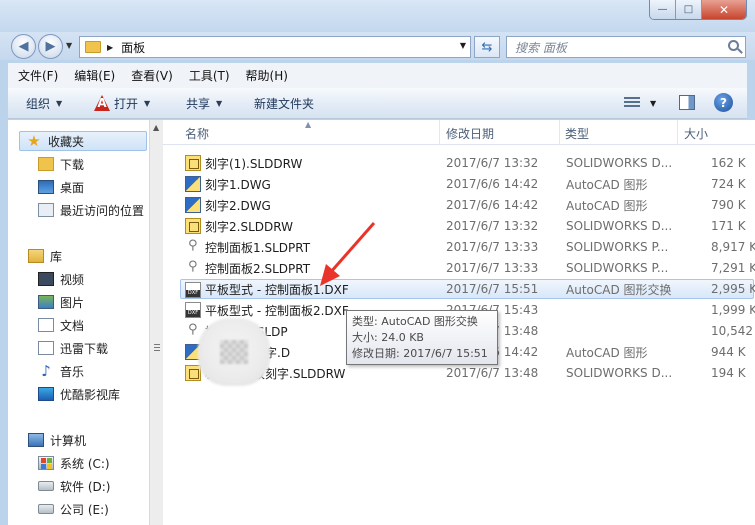 The image size is (755, 525). I want to click on view-dropdown-icon: ▼, so click(653, 103).